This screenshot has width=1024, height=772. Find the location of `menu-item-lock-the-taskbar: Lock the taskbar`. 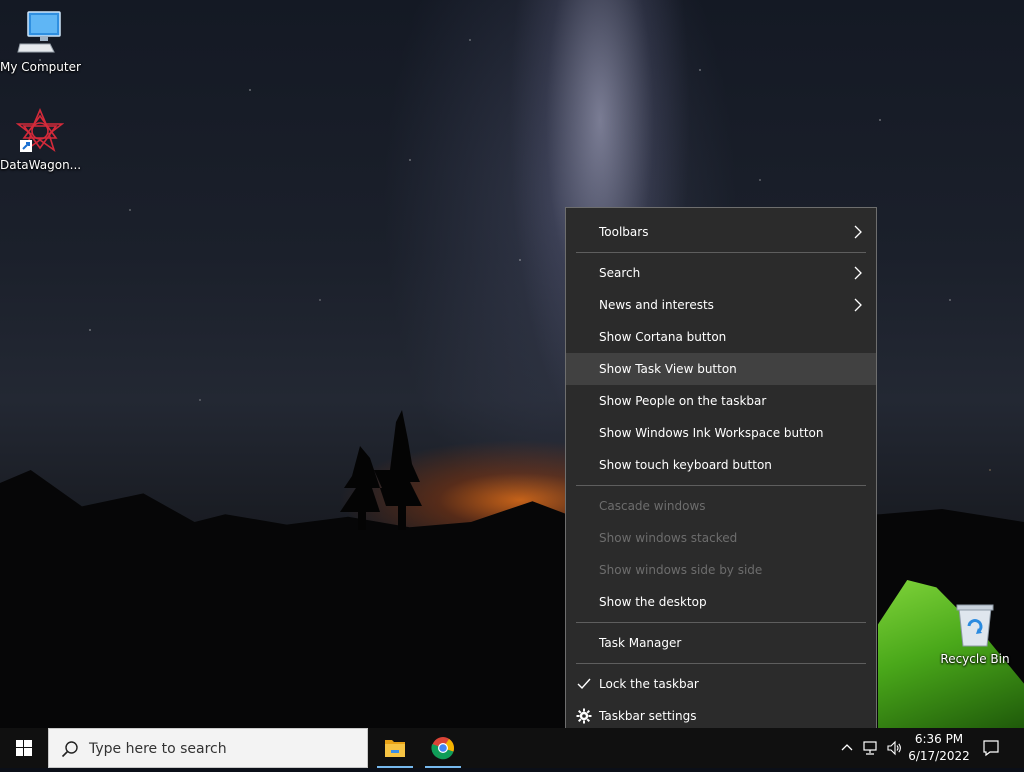

menu-item-lock-the-taskbar: Lock the taskbar is located at coordinates (721, 684).